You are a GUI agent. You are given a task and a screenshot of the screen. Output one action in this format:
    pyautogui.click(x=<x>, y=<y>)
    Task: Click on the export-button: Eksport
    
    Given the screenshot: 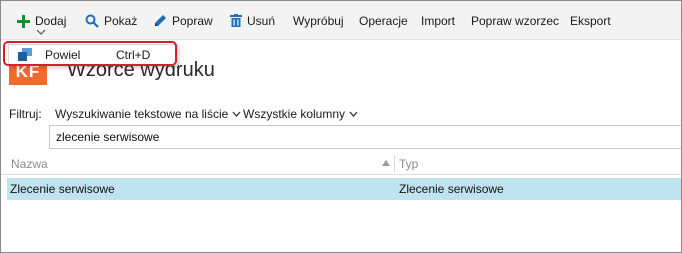 What is the action you would take?
    pyautogui.click(x=590, y=21)
    